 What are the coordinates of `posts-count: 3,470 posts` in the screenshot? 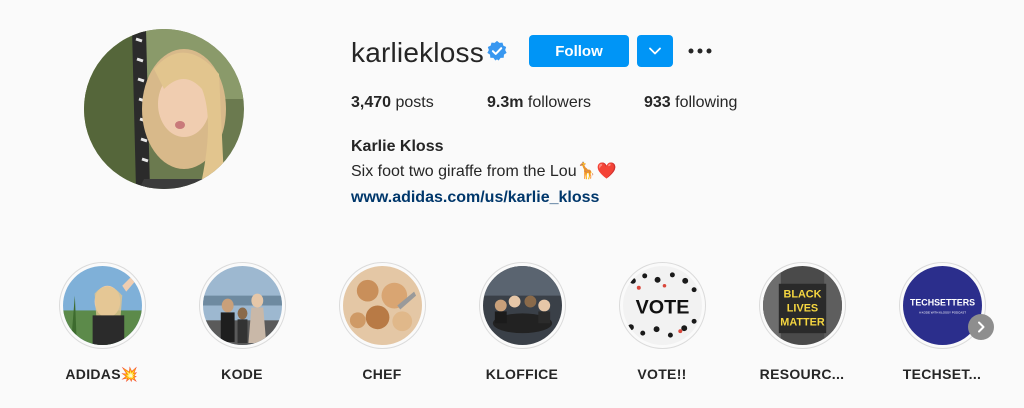 It's located at (392, 103).